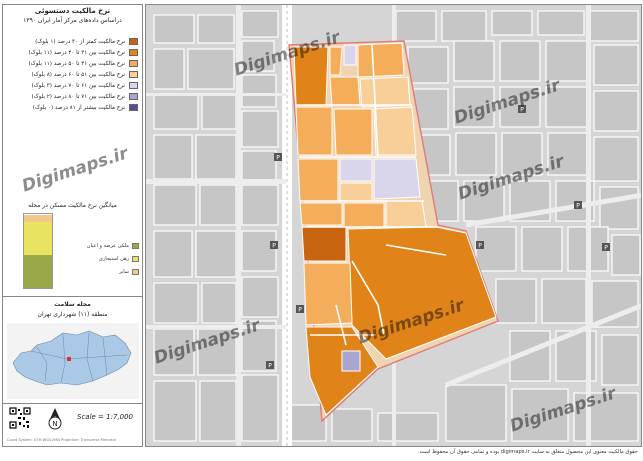  I want to click on panel-subtitle: دراساس داده‌های مرکز آمار ایران ۱۳۹۰, so click(72, 20).